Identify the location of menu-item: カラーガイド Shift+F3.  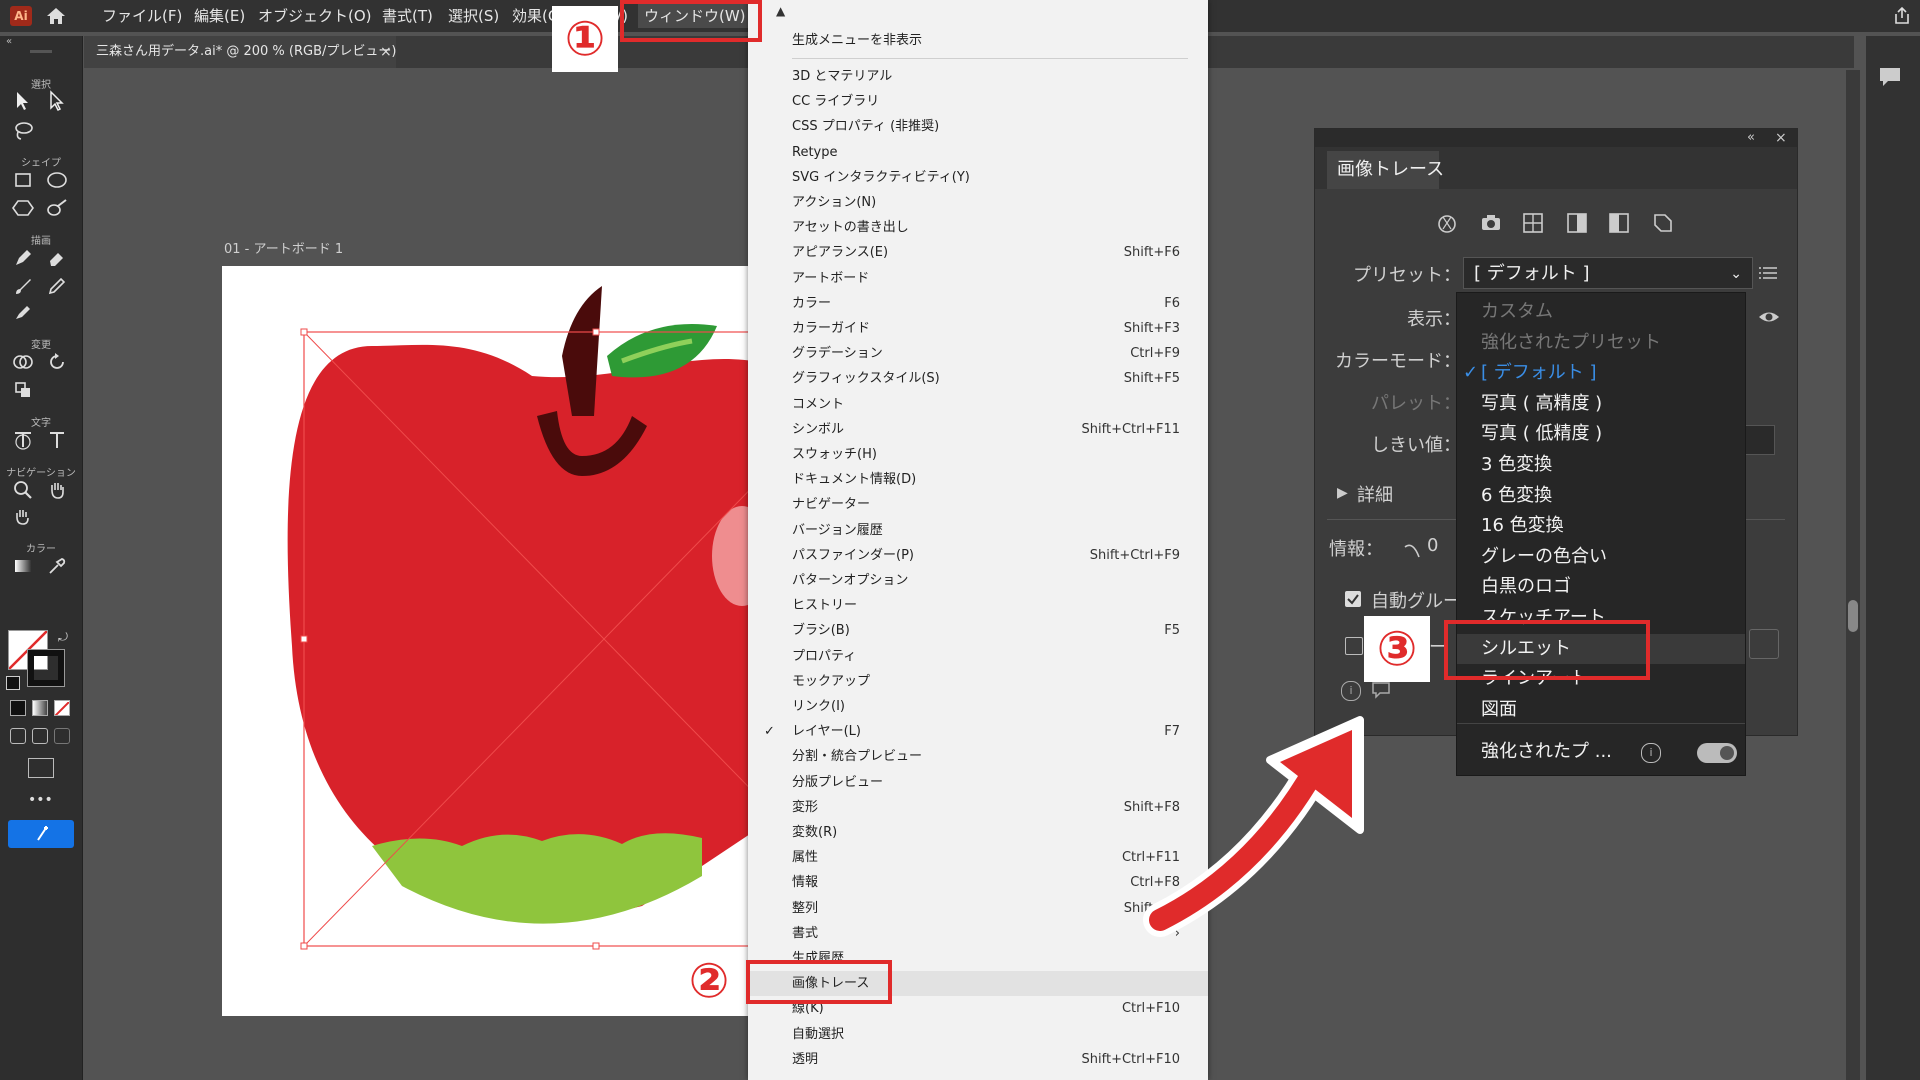
(978, 328).